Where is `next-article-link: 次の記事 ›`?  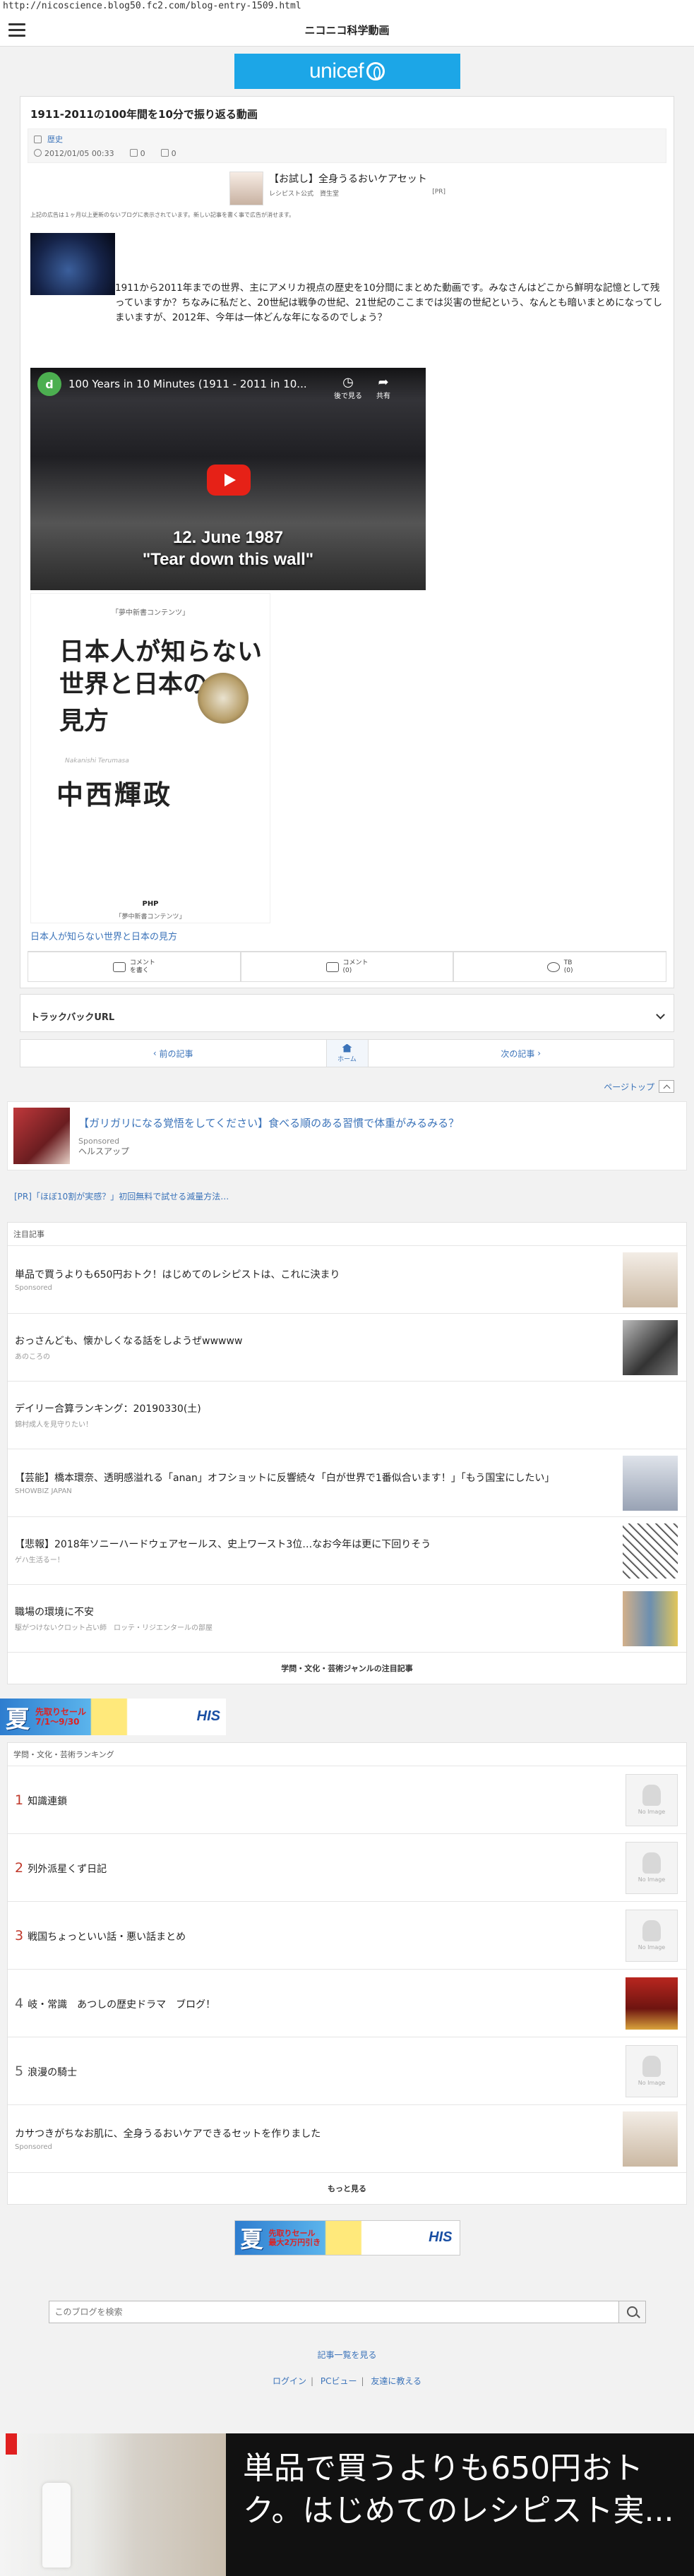
next-article-link: 次の記事 › is located at coordinates (521, 1053).